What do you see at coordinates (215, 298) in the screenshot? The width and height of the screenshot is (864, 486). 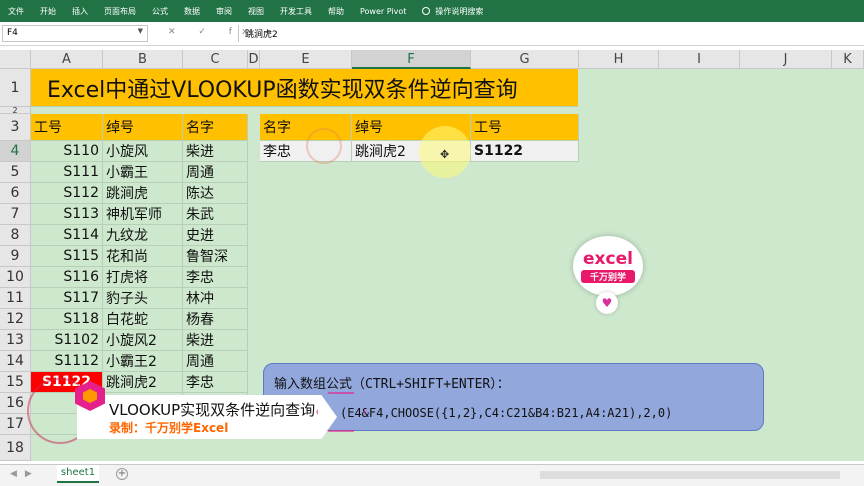 I see `table-cell: 林冲` at bounding box center [215, 298].